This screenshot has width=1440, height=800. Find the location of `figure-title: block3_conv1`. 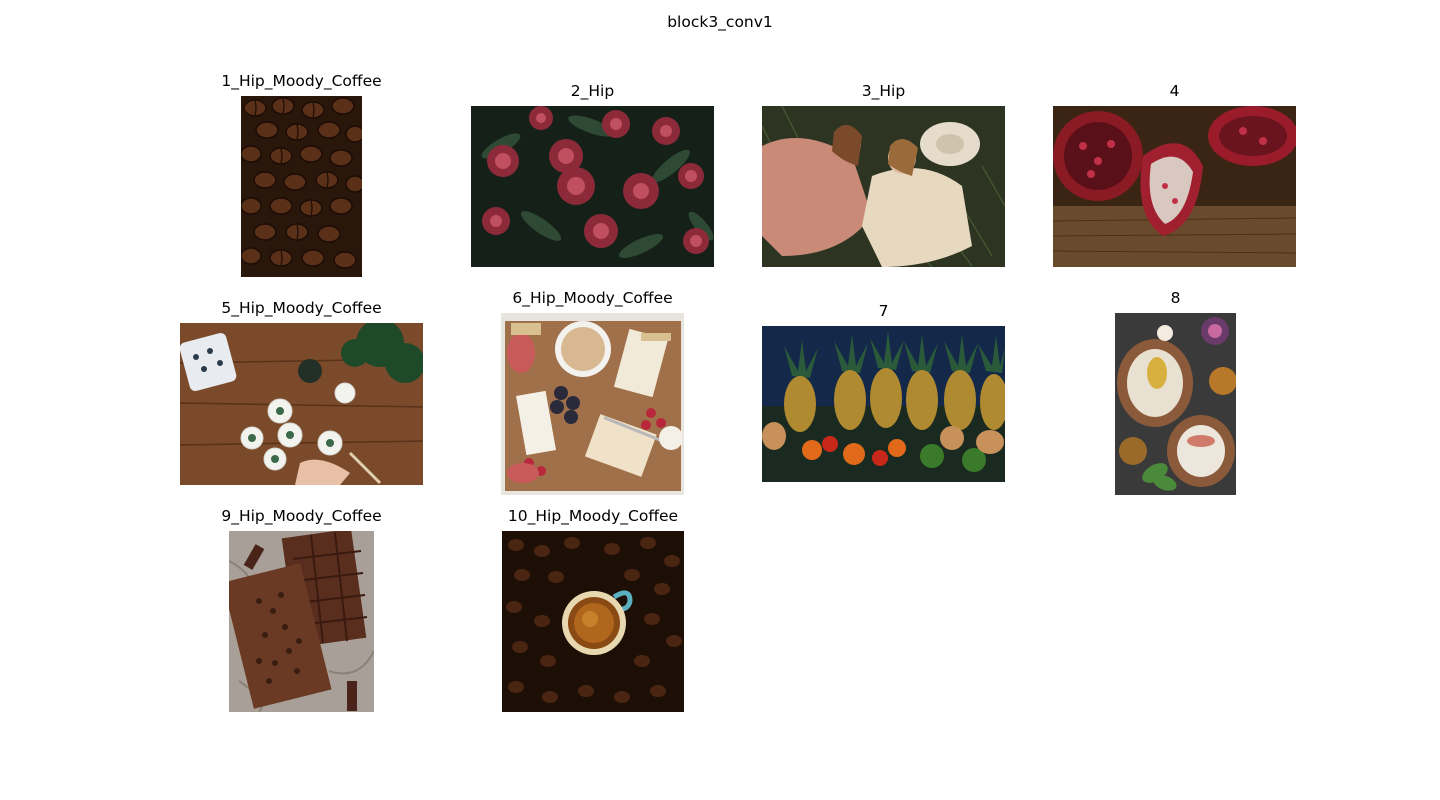

figure-title: block3_conv1 is located at coordinates (720, 22).